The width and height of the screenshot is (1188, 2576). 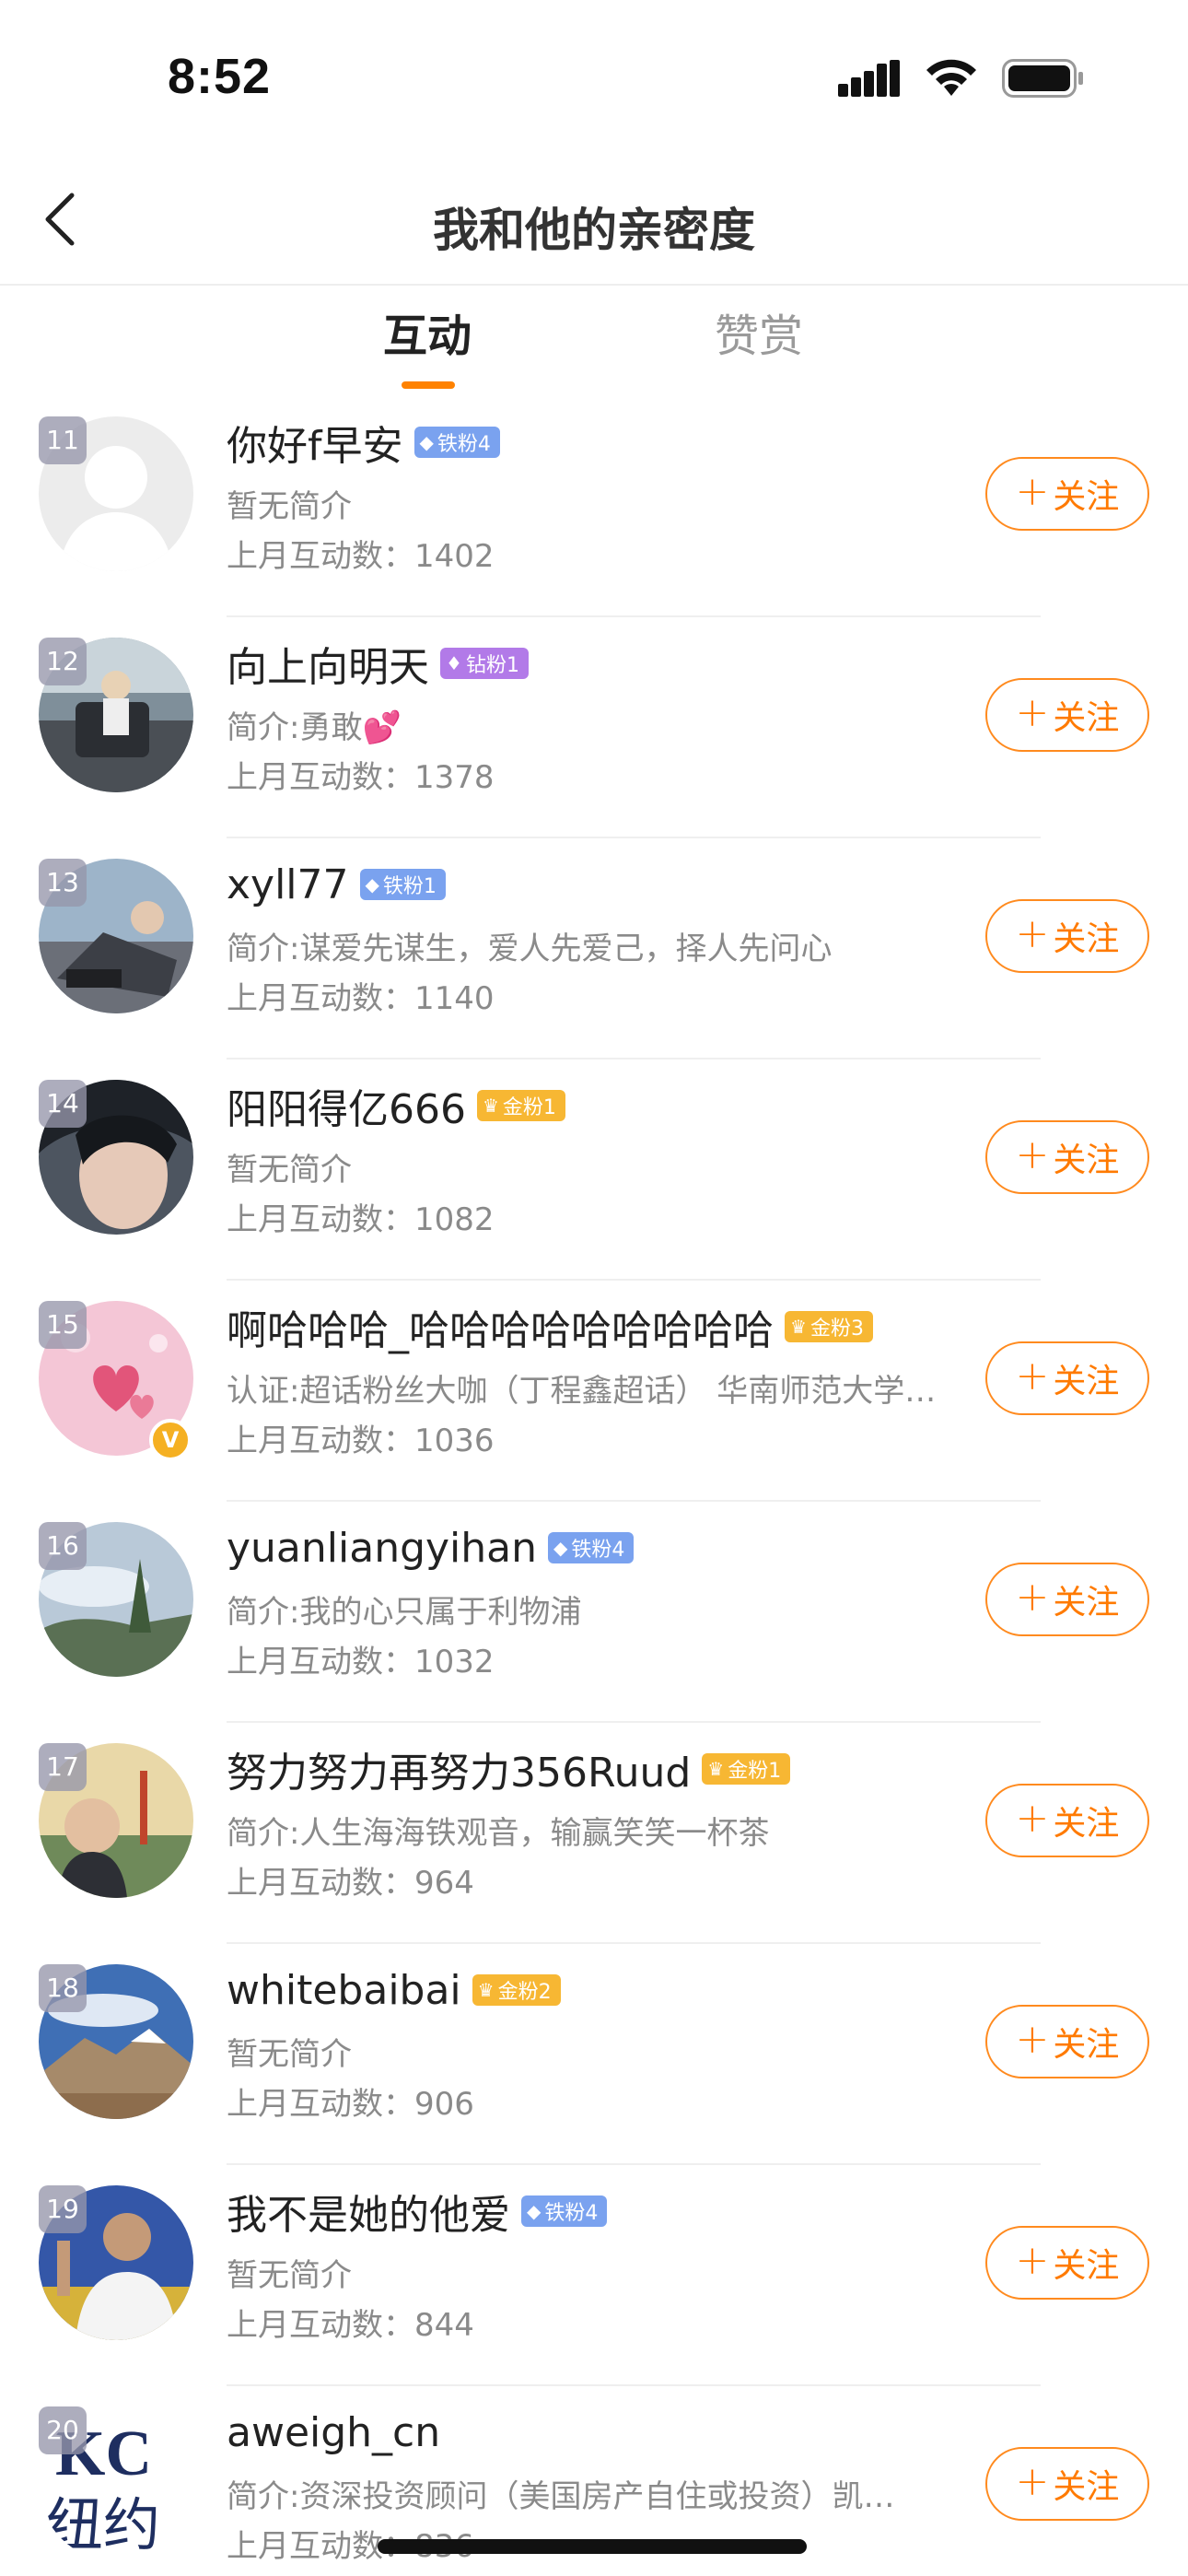 What do you see at coordinates (530, 949) in the screenshot?
I see `user-bio: 简介:谋爱先谋生，爱人先爱己，择人先问心` at bounding box center [530, 949].